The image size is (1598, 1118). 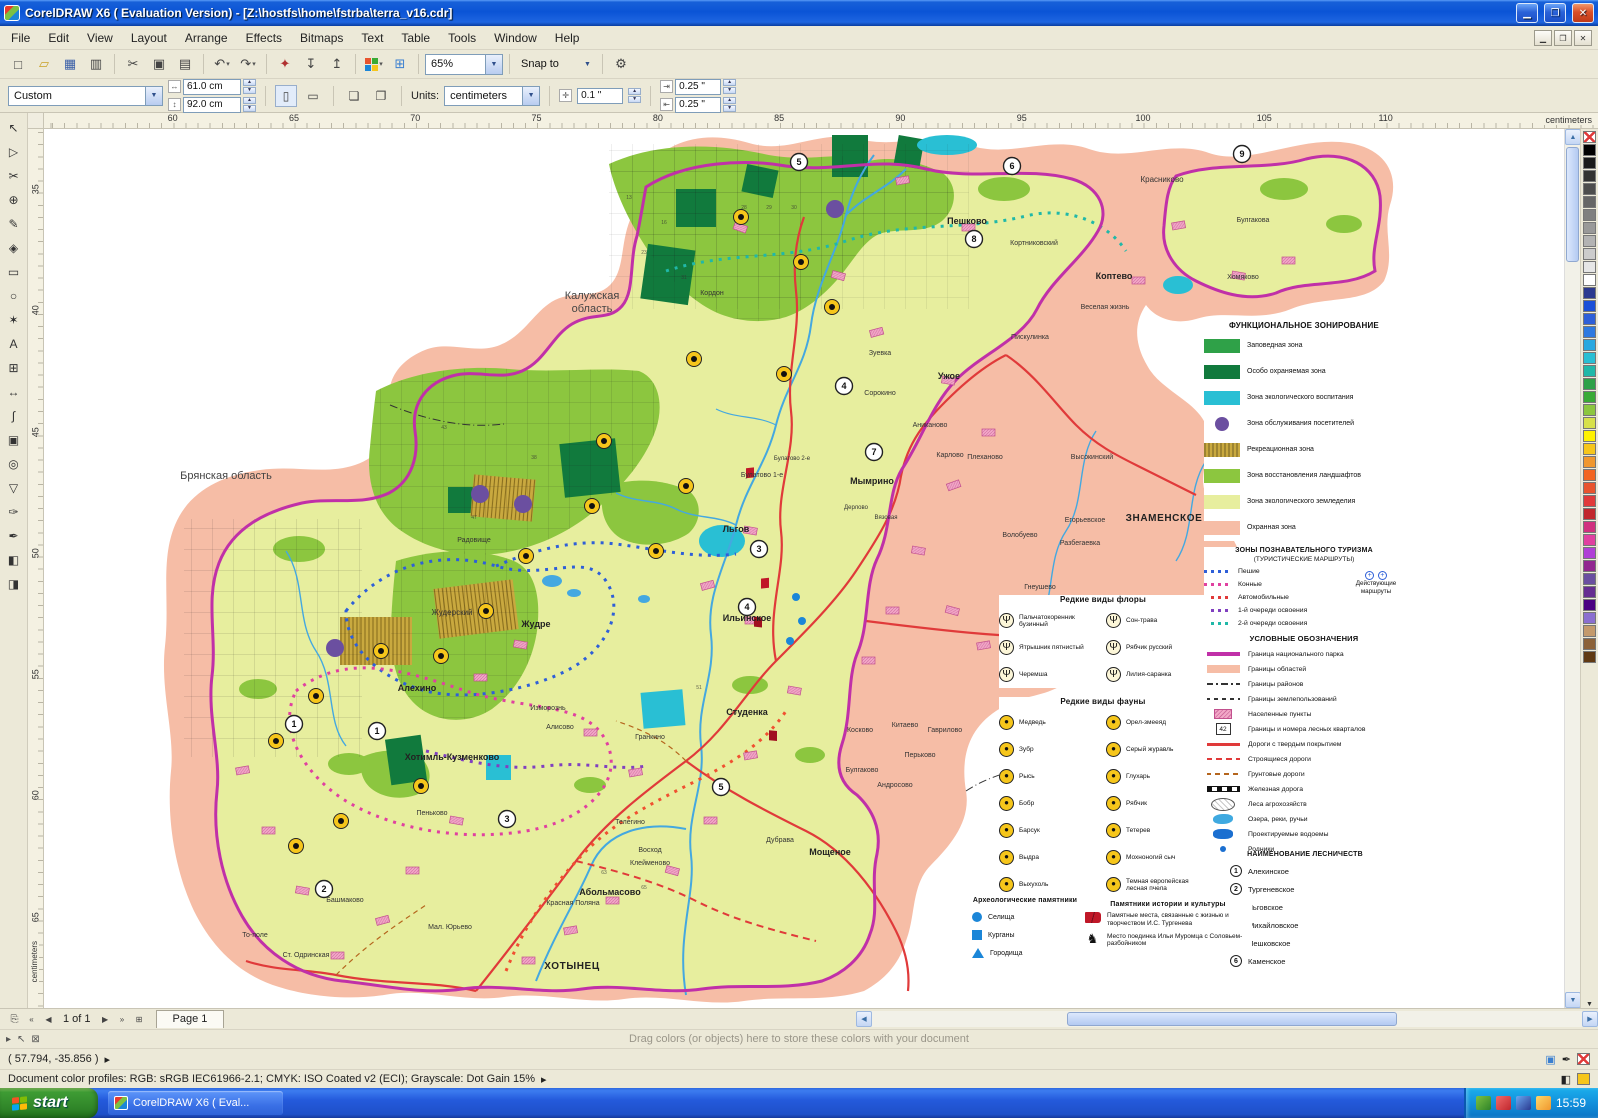 I want to click on menu-item: Text, so click(x=372, y=38).